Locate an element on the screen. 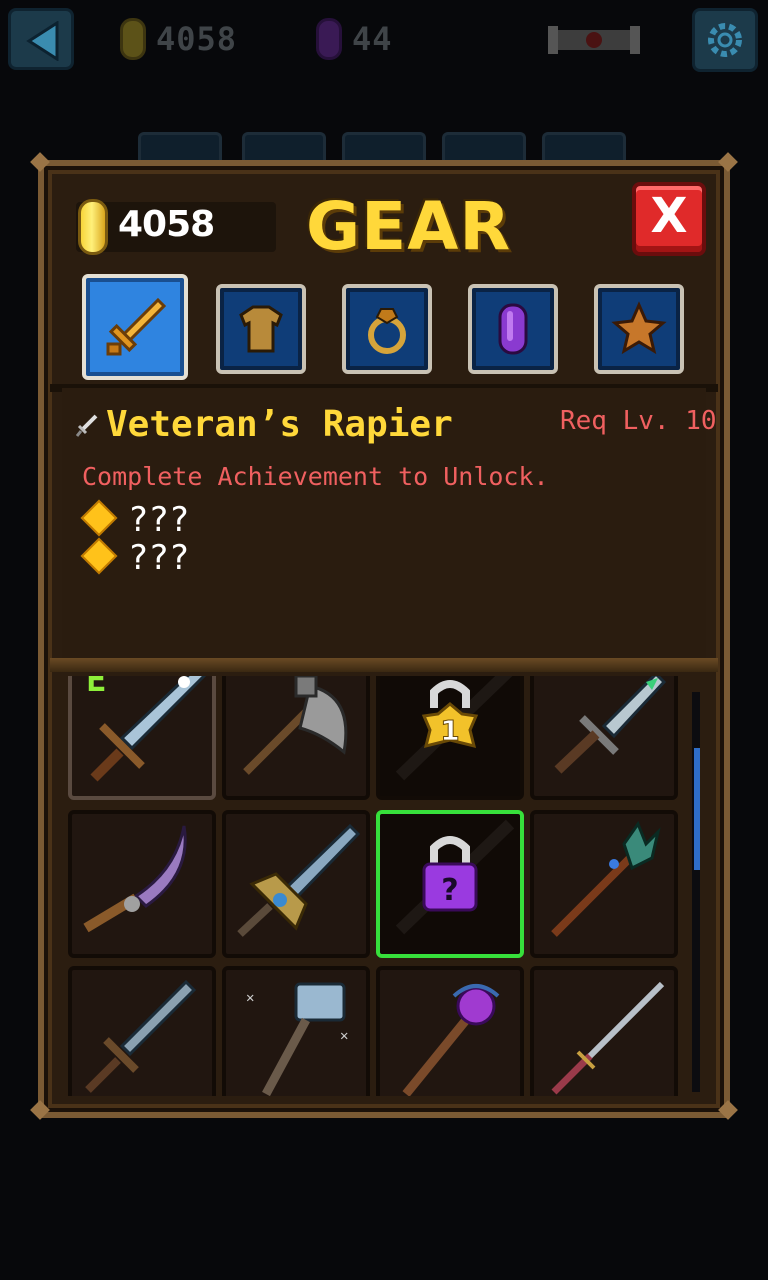  tab-rings is located at coordinates (387, 329).